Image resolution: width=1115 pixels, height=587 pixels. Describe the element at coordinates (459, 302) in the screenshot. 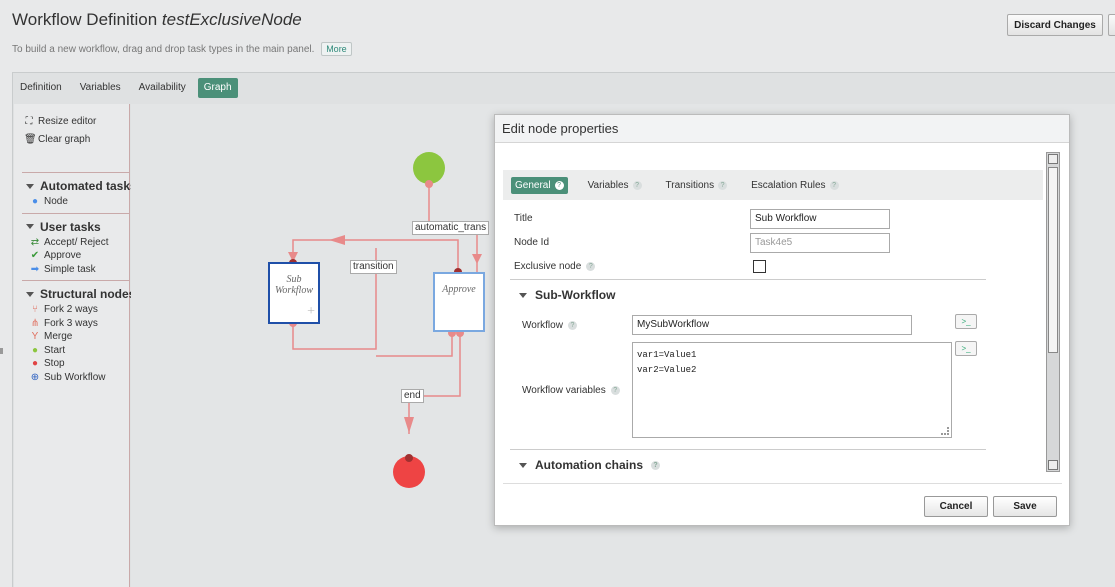

I see `approve-node: Approve` at that location.